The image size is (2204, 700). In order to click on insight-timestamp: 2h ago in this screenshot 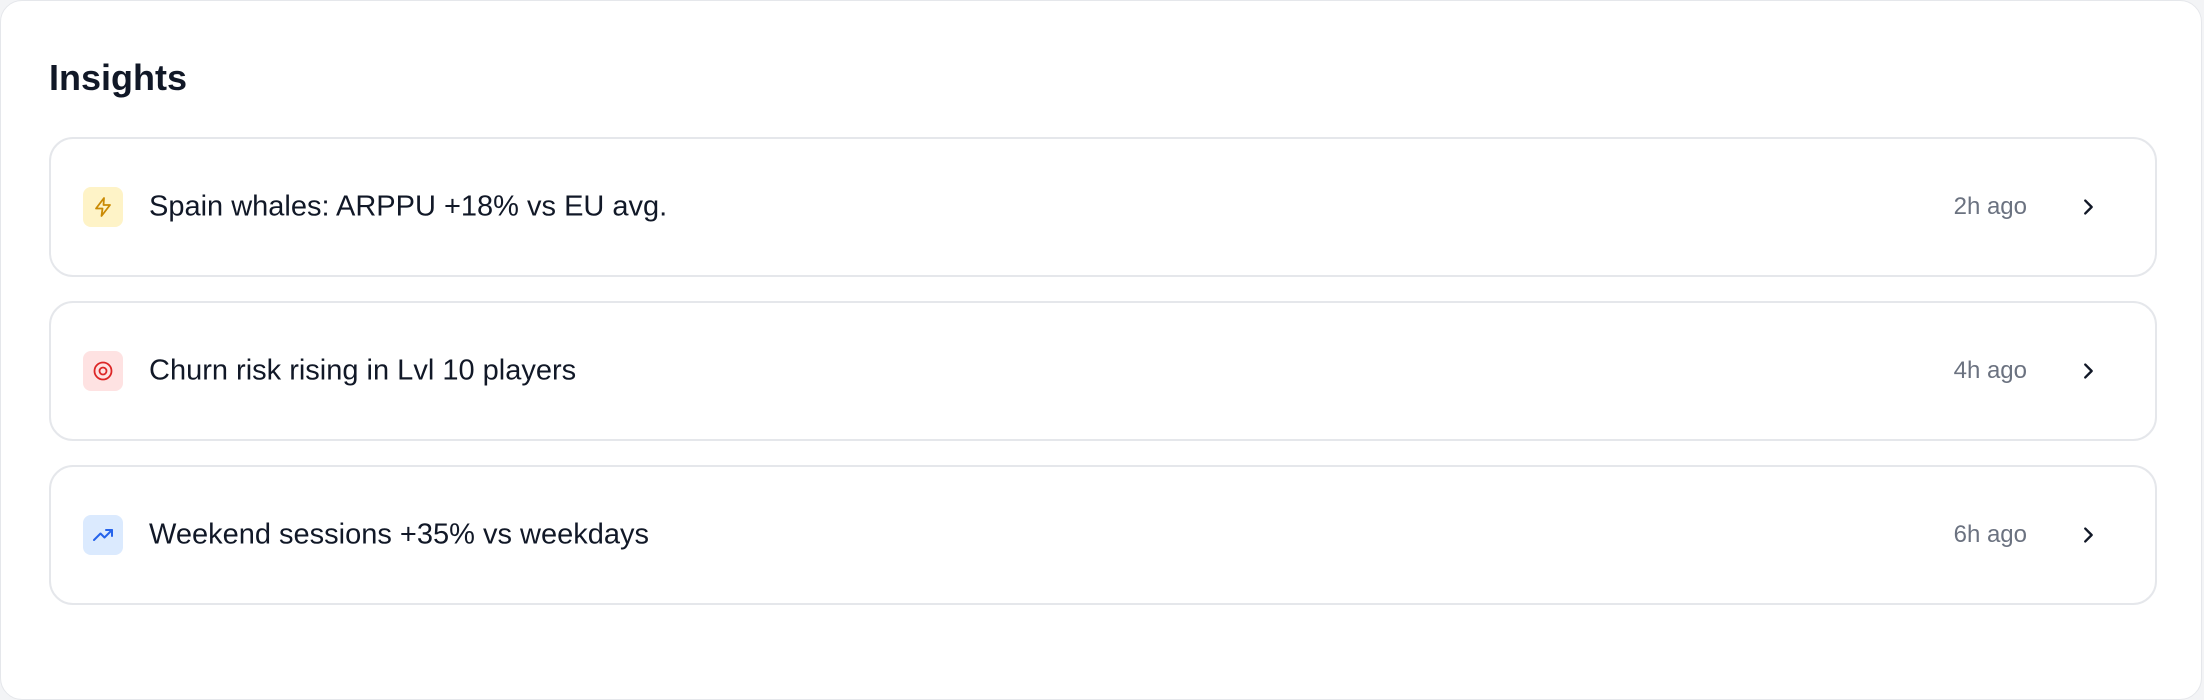, I will do `click(1990, 206)`.